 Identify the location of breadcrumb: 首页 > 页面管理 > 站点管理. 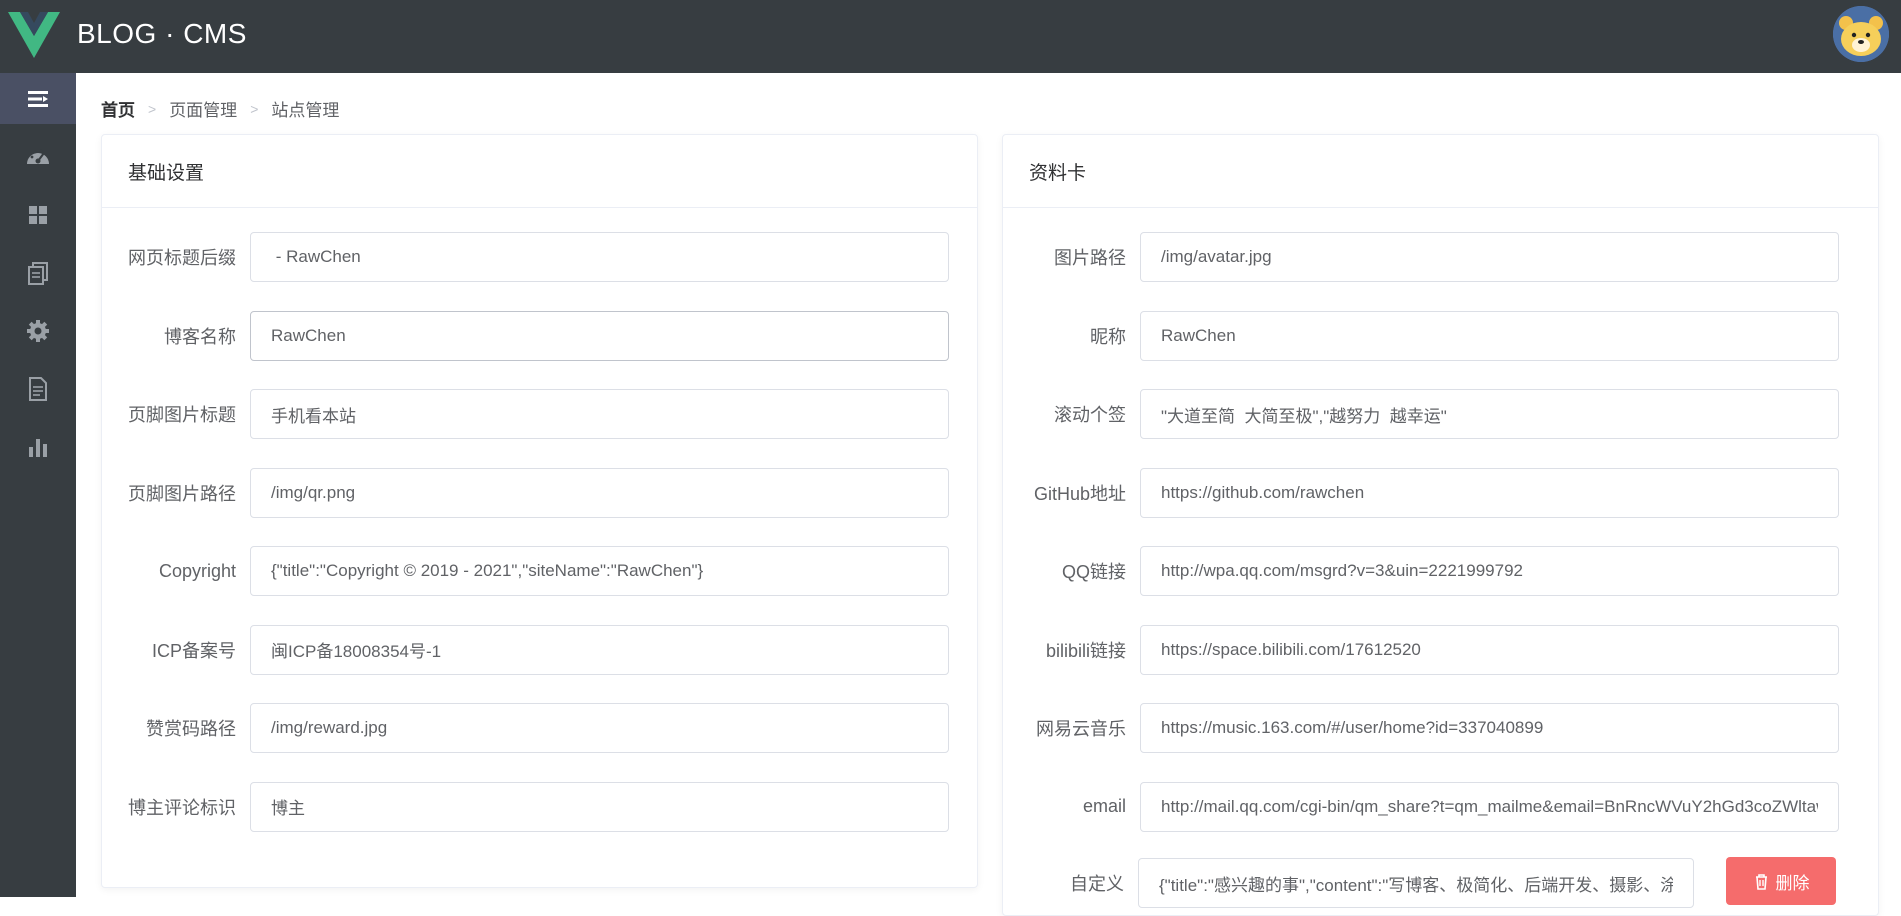
(220, 108).